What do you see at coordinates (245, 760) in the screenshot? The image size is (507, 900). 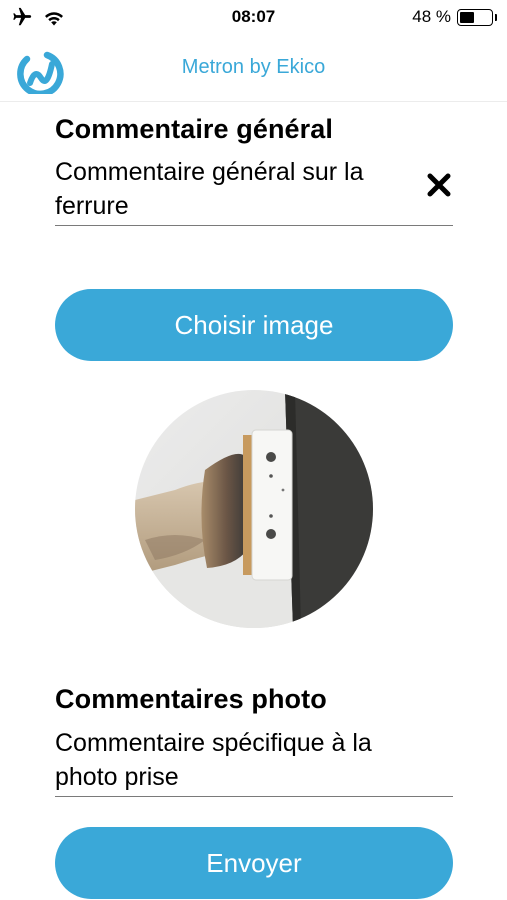 I see `photo-comment-text: Commentaire spécifique à la photo prise` at bounding box center [245, 760].